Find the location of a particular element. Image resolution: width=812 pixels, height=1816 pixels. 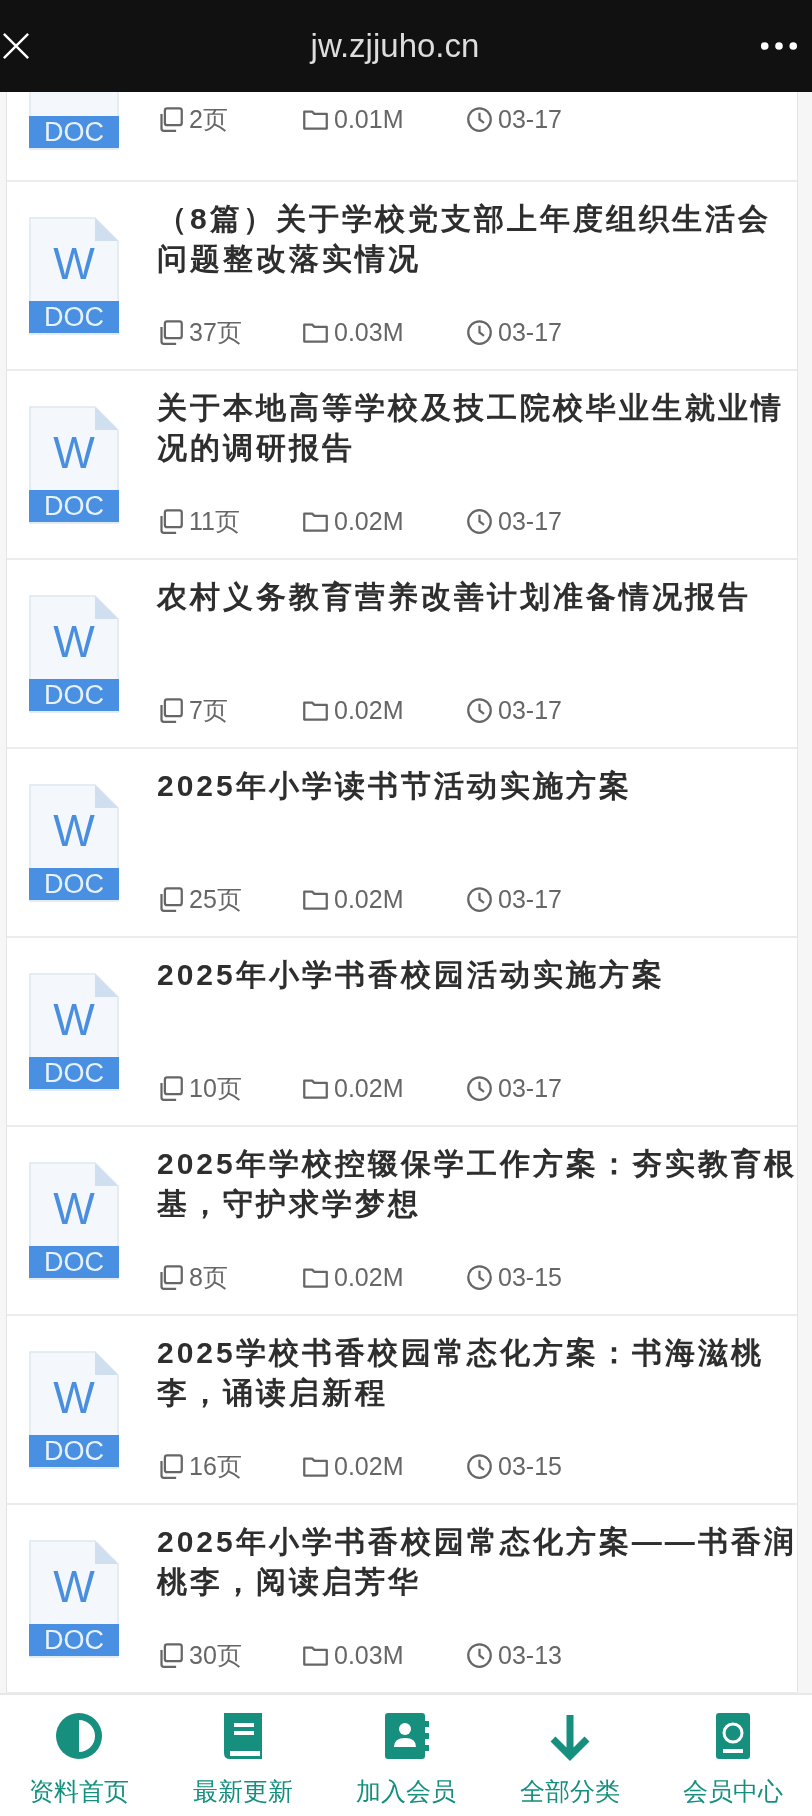

document-card: W DOC 2025年学校控辍保学工作方案：夯实教育根基，守护求学梦想 8页 0.02M 03-15 is located at coordinates (402, 1221).